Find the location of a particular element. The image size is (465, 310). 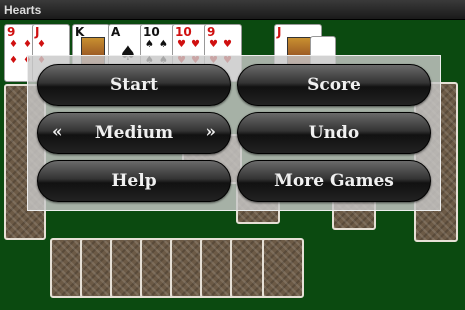

undo-button: Undo is located at coordinates (334, 133).